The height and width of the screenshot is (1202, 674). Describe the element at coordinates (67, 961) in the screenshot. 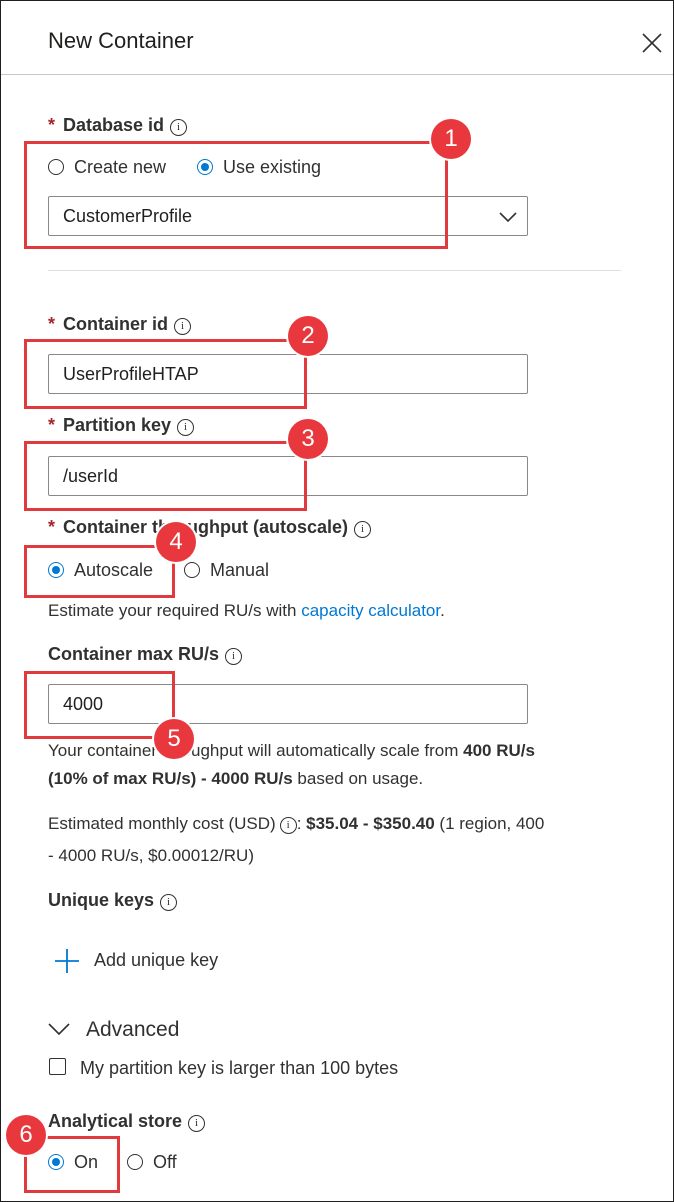

I see `plus-icon` at that location.